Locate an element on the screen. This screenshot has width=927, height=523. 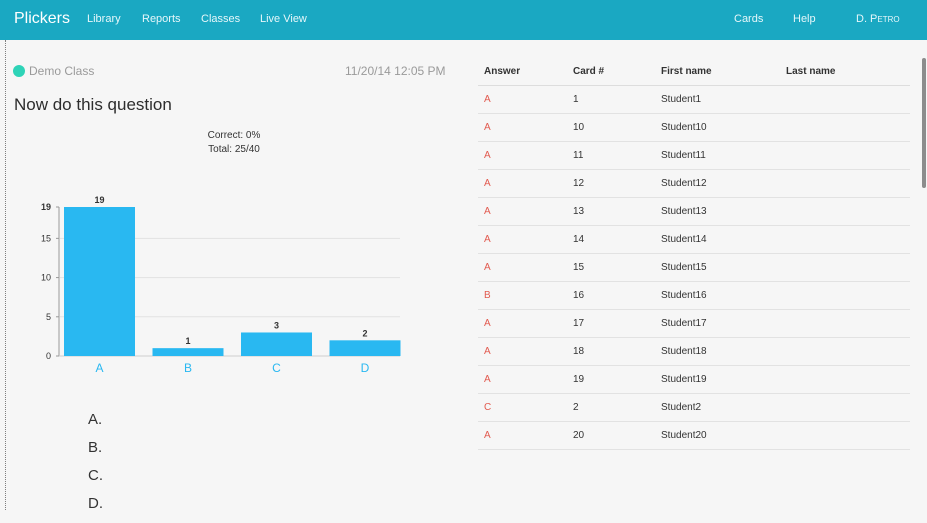
header-card: Card # is located at coordinates (617, 71).